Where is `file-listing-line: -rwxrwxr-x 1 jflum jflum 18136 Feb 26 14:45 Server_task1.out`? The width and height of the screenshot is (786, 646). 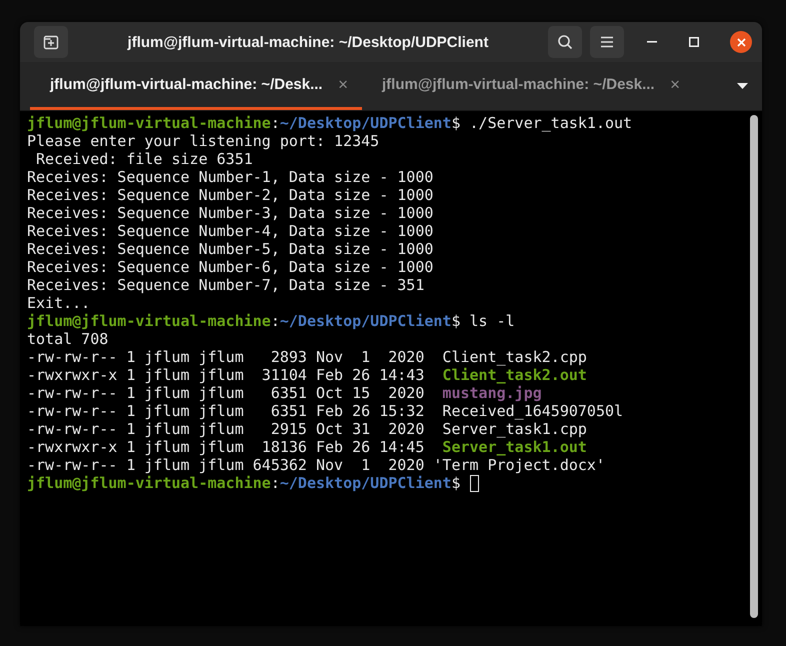
file-listing-line: -rwxrwxr-x 1 jflum jflum 18136 Feb 26 14:45 Server_task1.out is located at coordinates (307, 447).